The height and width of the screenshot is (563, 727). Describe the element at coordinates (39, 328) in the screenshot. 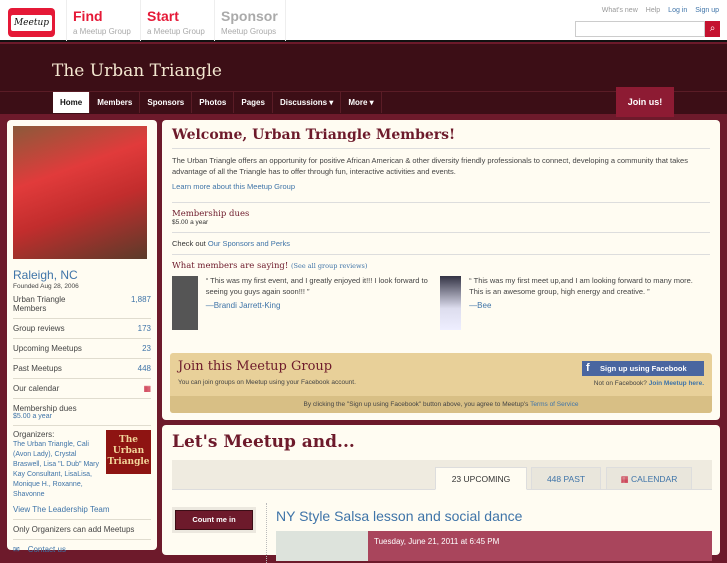

I see `stat-label: Group reviews` at that location.